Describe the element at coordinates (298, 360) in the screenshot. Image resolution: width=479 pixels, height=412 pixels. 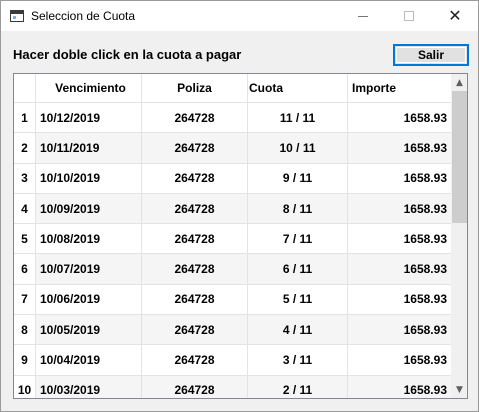
I see `cuota-cell: 3 / 11` at that location.